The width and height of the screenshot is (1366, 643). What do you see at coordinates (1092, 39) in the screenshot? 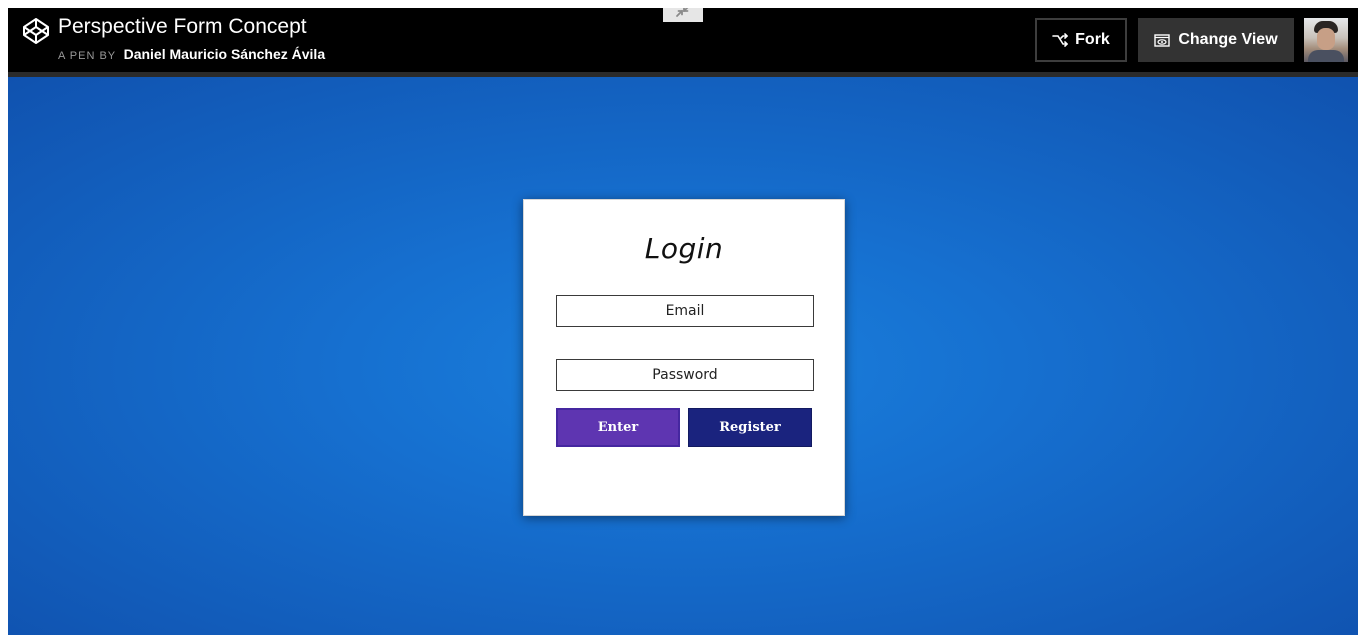
I see `fork-label: Fork` at bounding box center [1092, 39].